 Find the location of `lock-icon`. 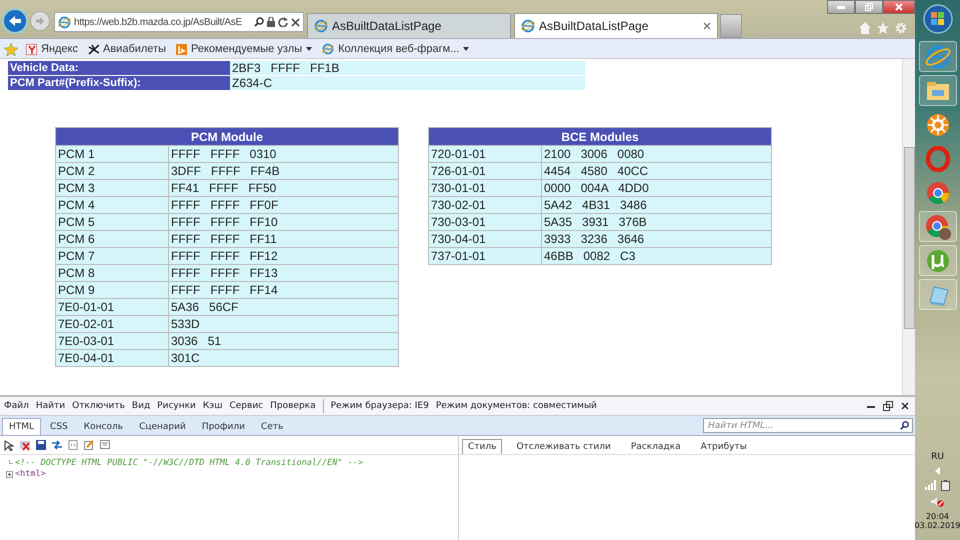

lock-icon is located at coordinates (271, 22).